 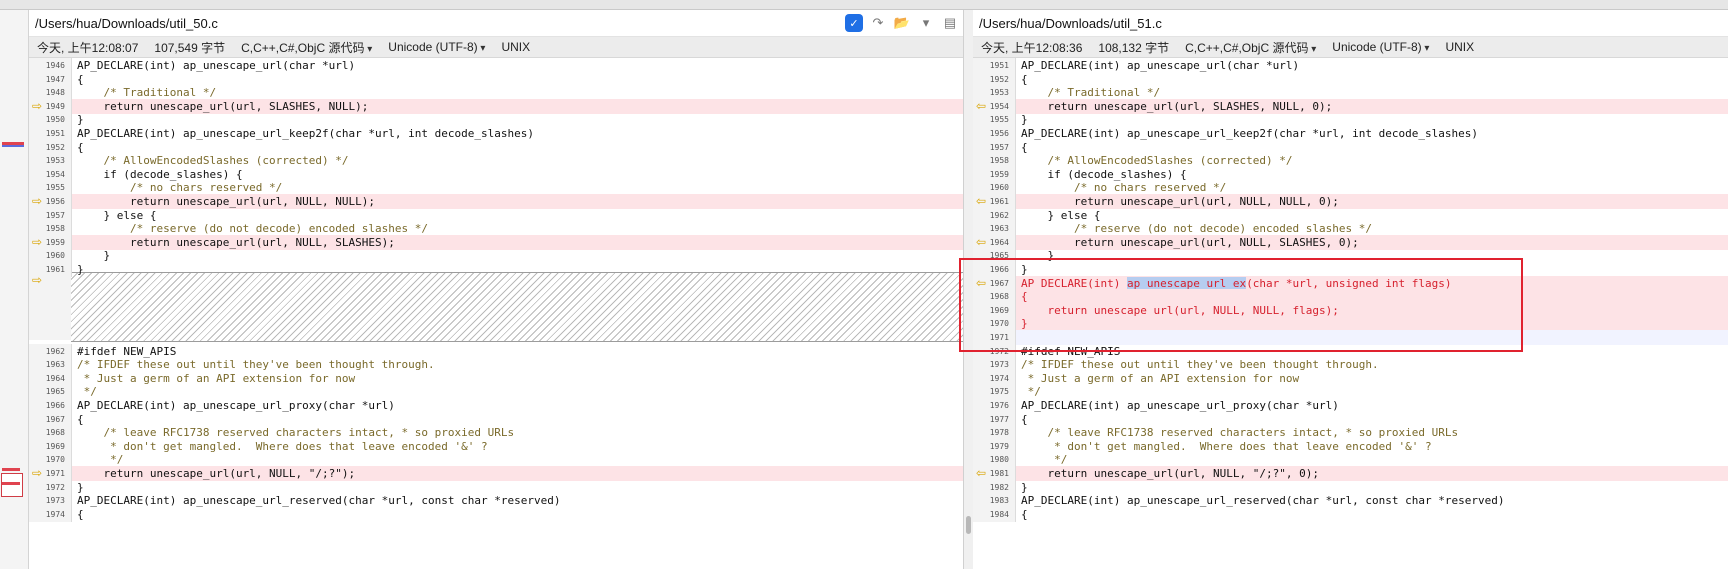 I want to click on line-number: 1980, so click(x=999, y=460).